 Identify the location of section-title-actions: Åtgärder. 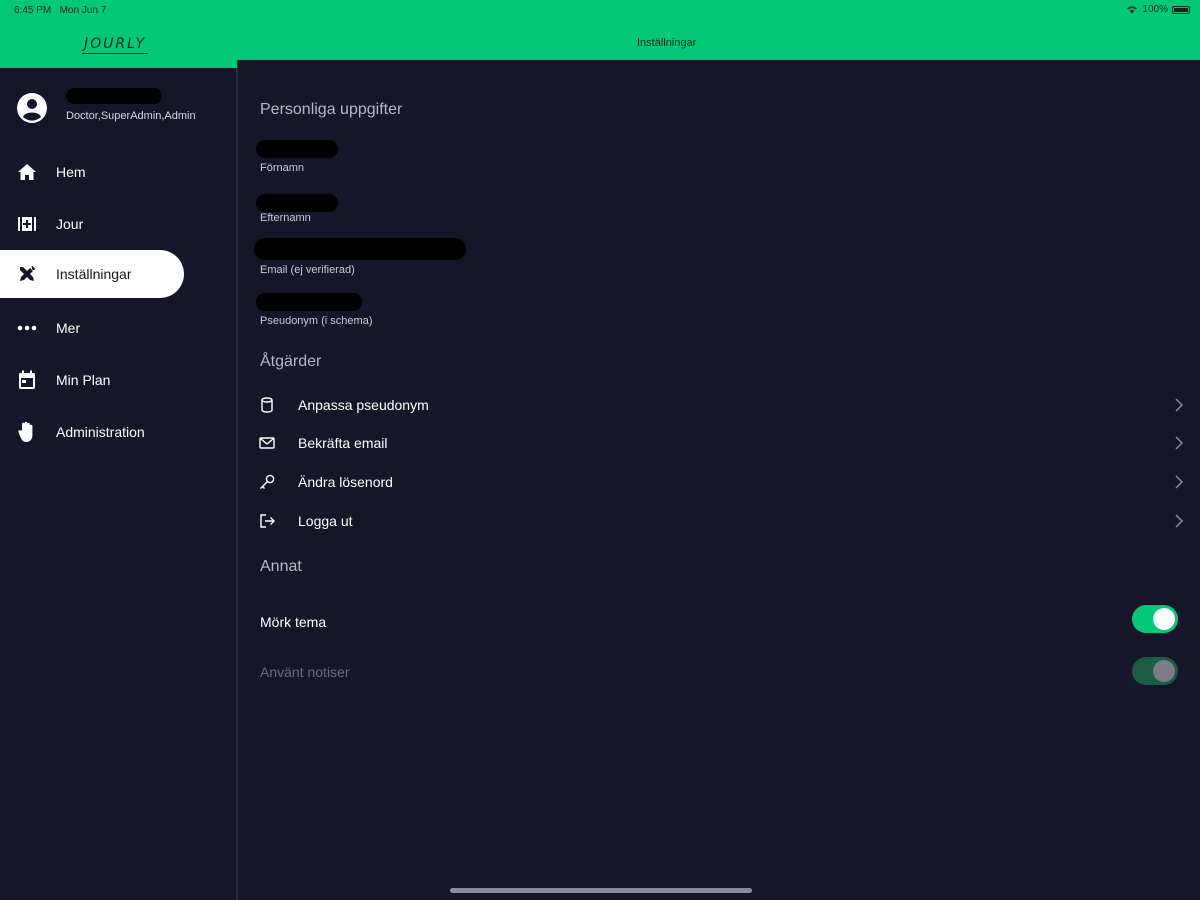
(291, 361).